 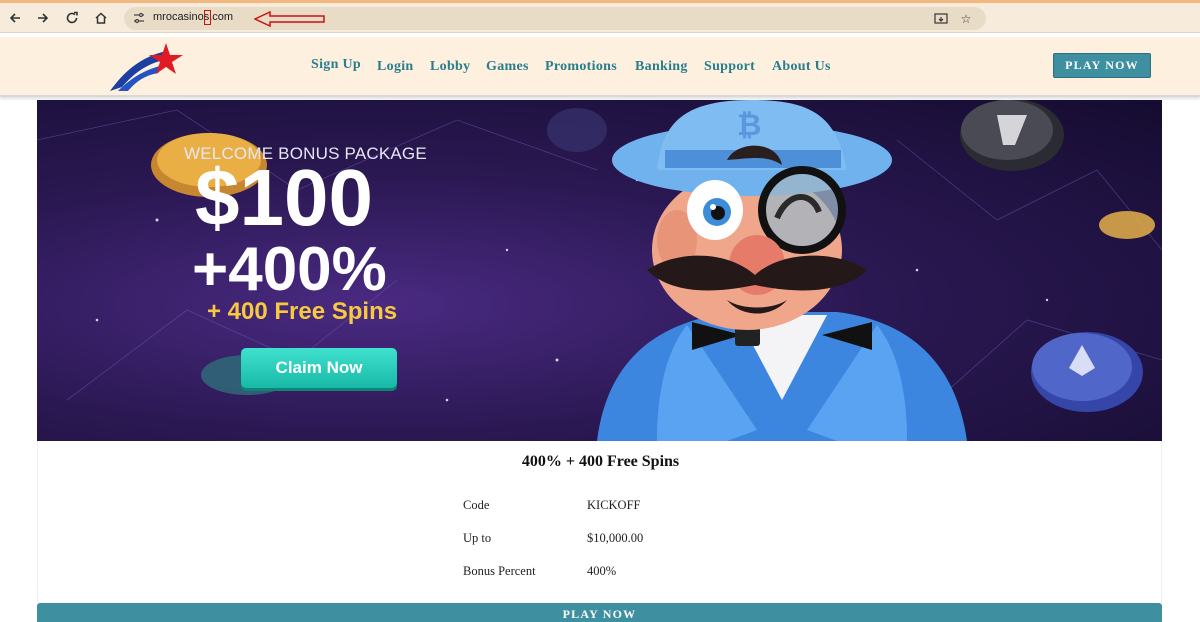 I want to click on red-arrow-annotation, so click(x=289, y=19).